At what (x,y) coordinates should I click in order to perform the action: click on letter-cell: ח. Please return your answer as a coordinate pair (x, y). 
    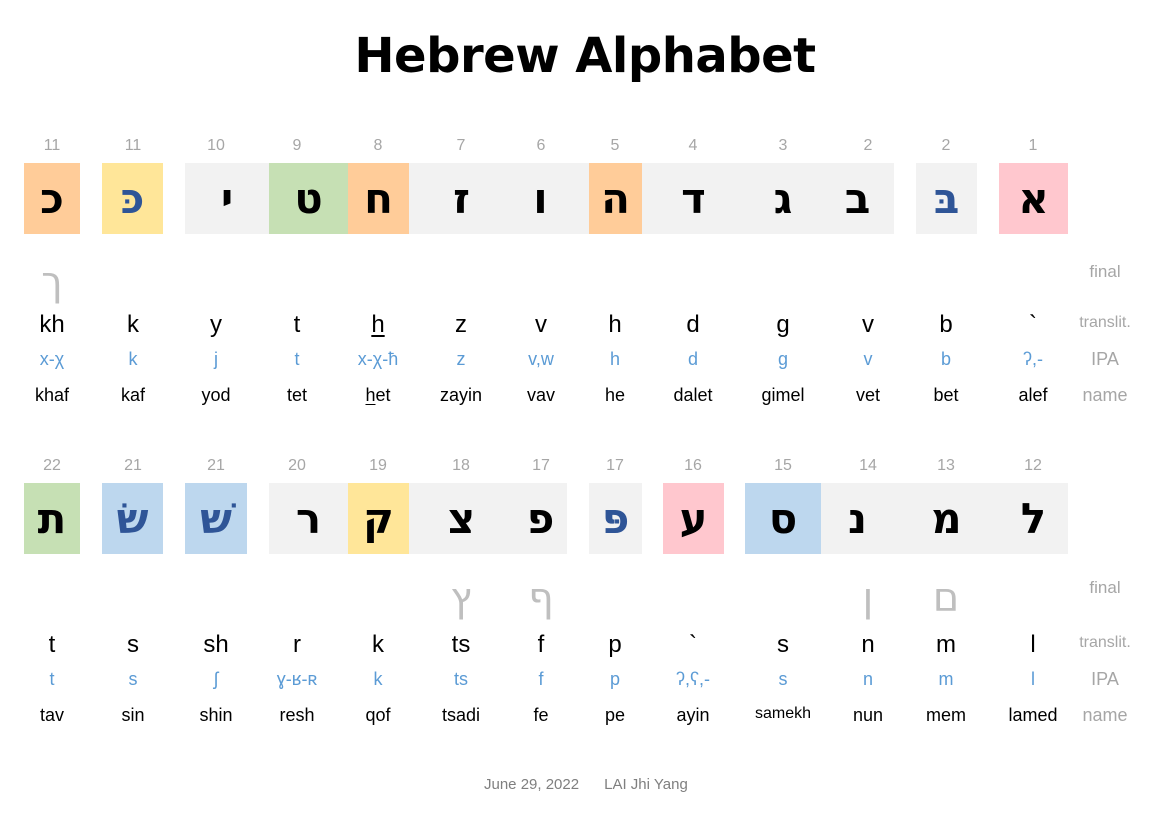
    Looking at the image, I should click on (378, 198).